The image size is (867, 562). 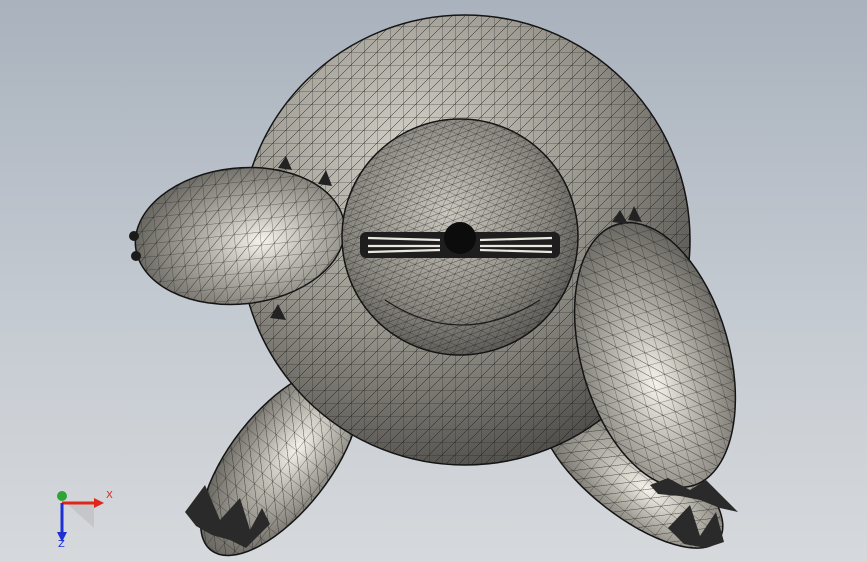 I want to click on x-axis-arrowhead, so click(x=99, y=503).